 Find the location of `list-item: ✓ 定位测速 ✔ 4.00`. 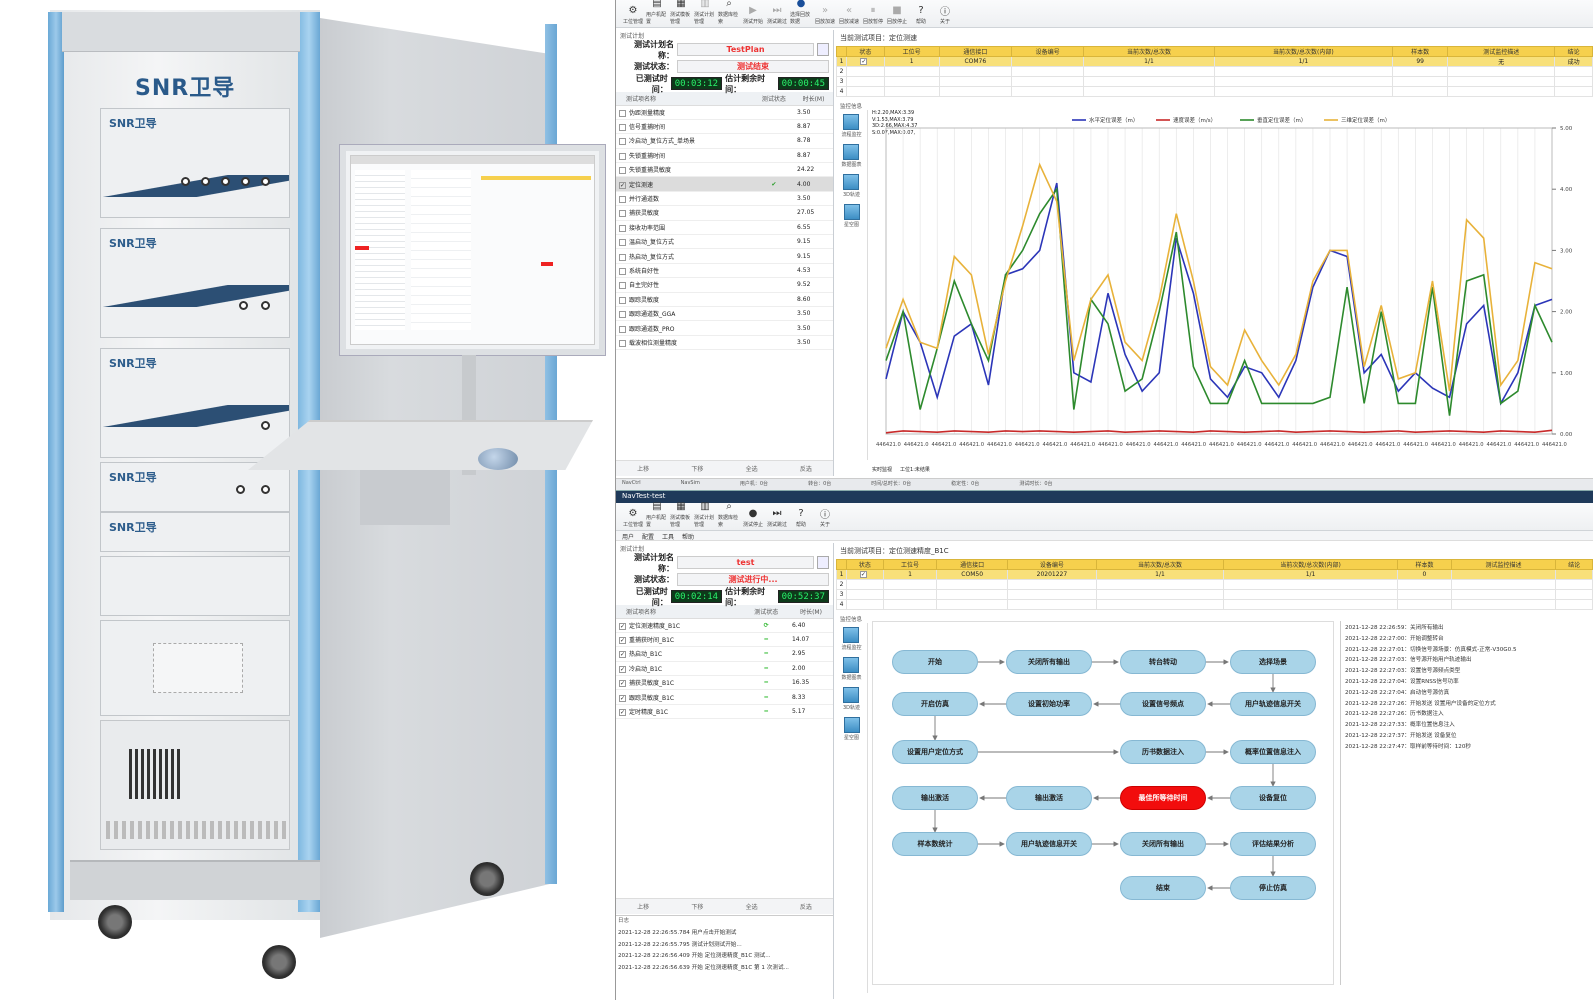

list-item: ✓ 定位测速 ✔ 4.00 is located at coordinates (724, 184).